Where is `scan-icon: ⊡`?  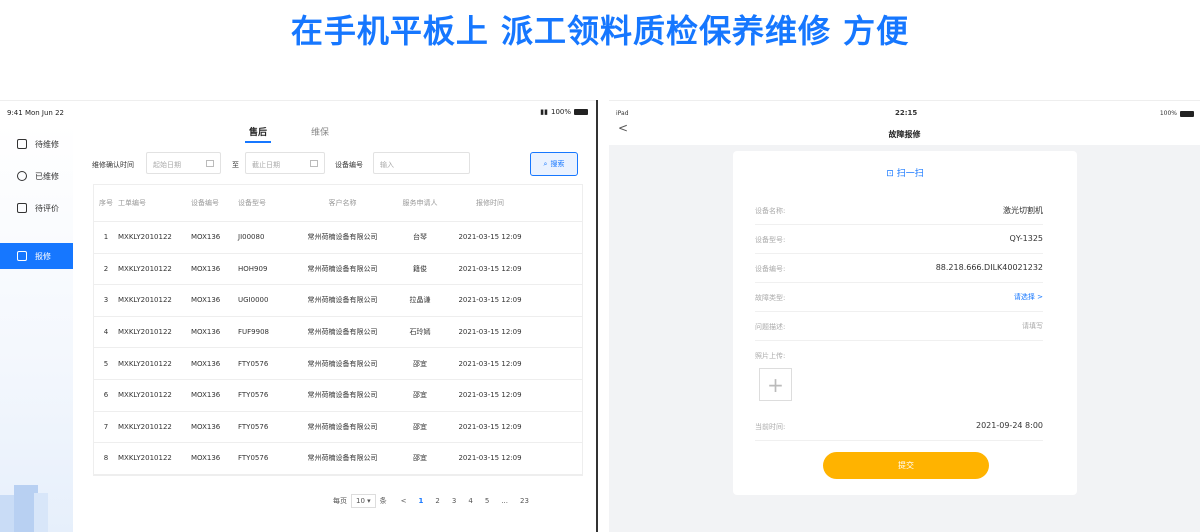 scan-icon: ⊡ is located at coordinates (891, 174).